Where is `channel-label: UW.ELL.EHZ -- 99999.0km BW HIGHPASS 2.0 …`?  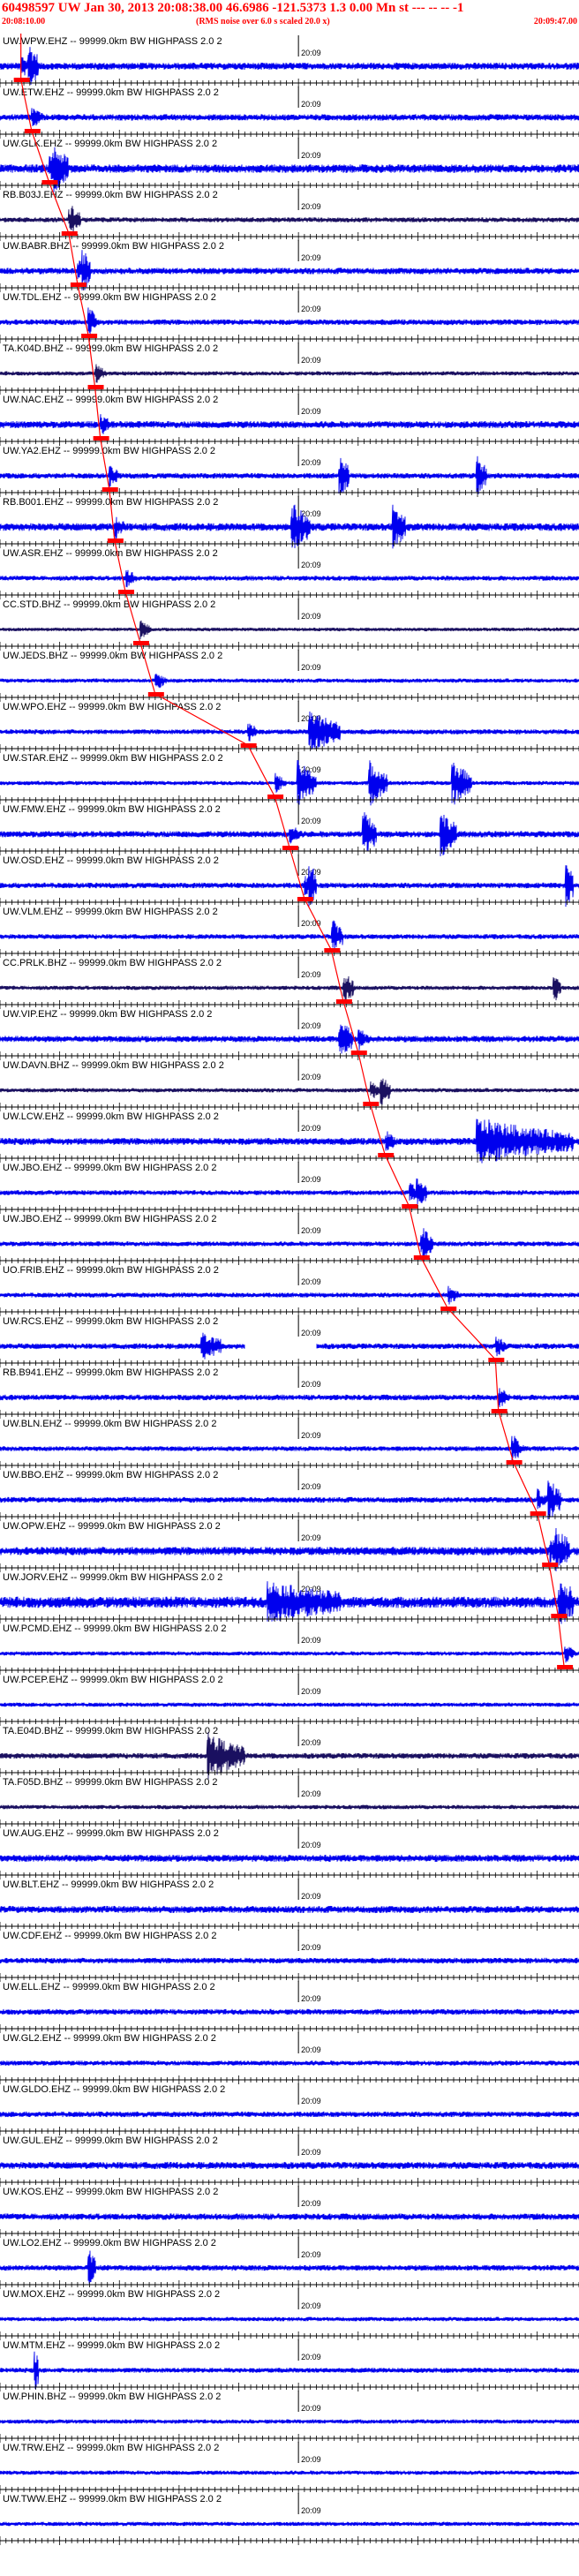 channel-label: UW.ELL.EHZ -- 99999.0km BW HIGHPASS 2.0 … is located at coordinates (109, 1987).